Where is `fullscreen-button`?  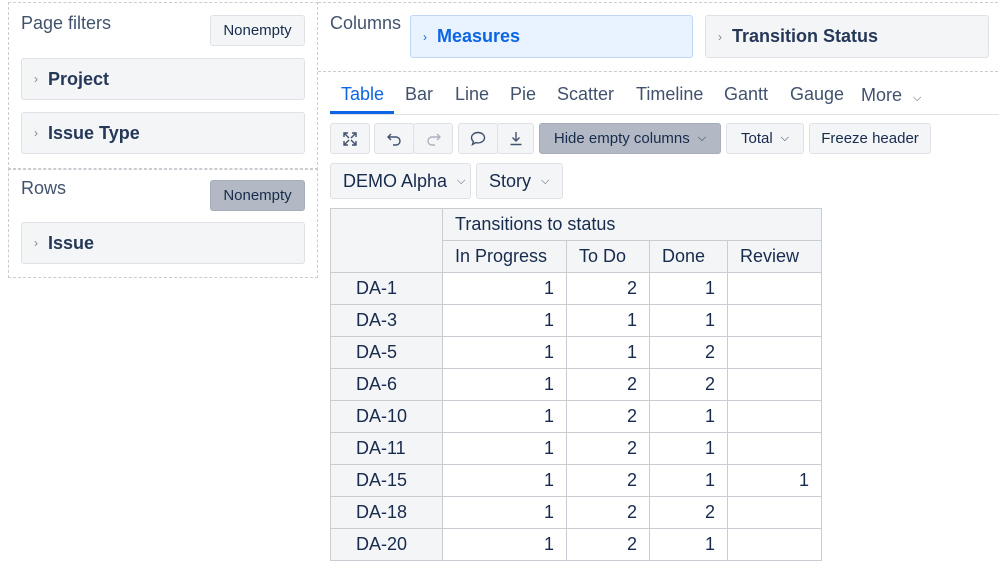 fullscreen-button is located at coordinates (350, 138).